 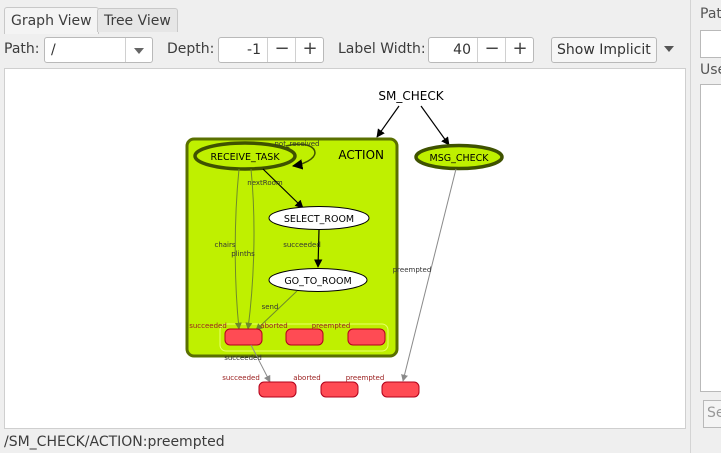 What do you see at coordinates (309, 50) in the screenshot?
I see `depth-increment-button: +` at bounding box center [309, 50].